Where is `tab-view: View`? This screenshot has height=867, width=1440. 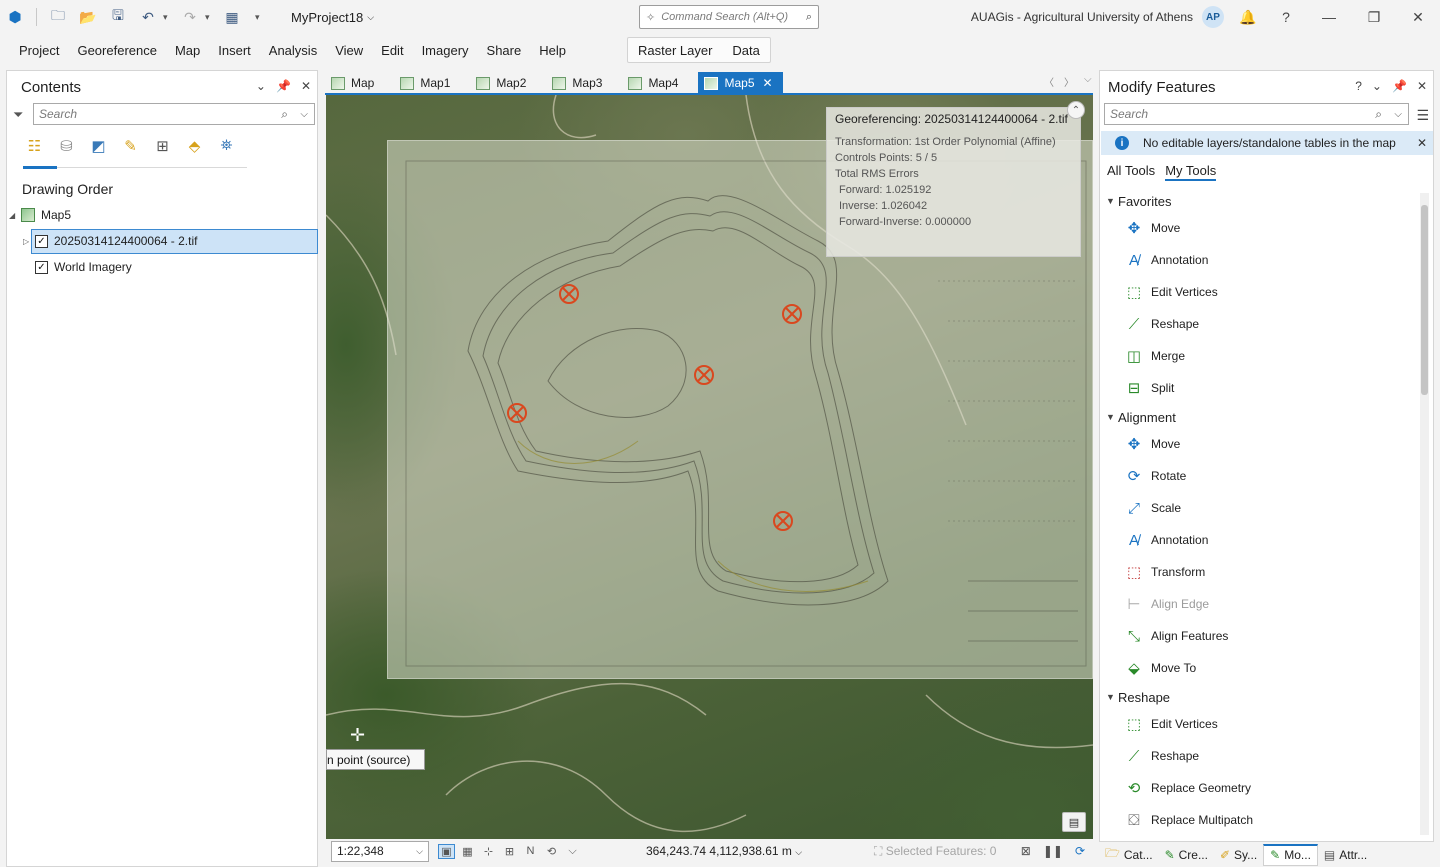
tab-view: View is located at coordinates (349, 50).